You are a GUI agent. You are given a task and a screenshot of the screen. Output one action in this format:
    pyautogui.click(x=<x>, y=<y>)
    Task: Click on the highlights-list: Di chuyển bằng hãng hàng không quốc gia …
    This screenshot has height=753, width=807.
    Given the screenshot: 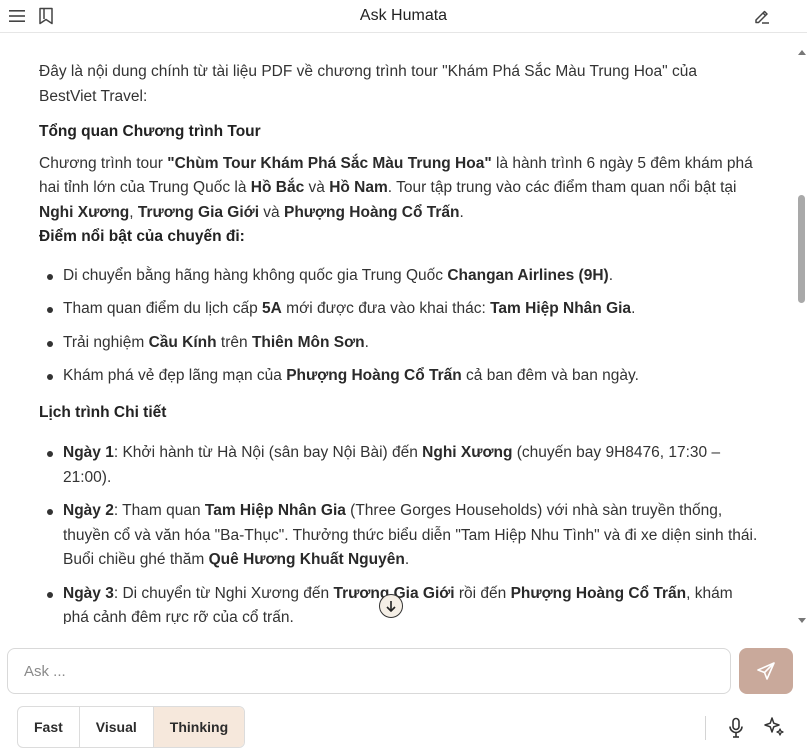 What is the action you would take?
    pyautogui.click(x=398, y=326)
    